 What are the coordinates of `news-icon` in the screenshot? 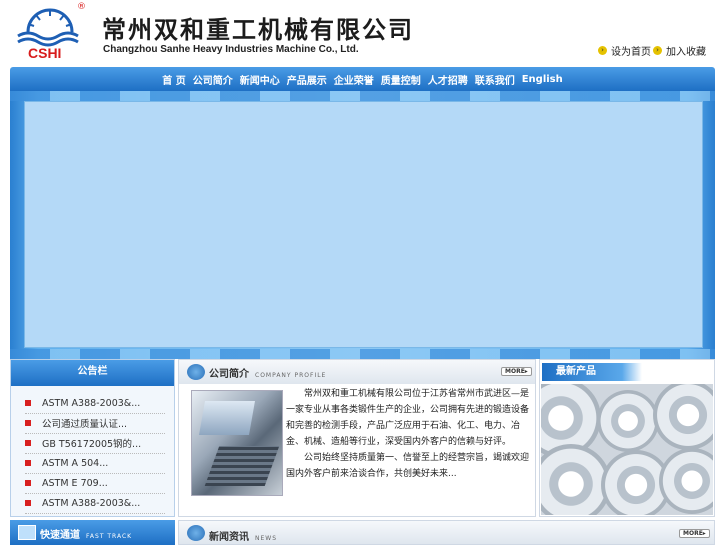 It's located at (196, 533).